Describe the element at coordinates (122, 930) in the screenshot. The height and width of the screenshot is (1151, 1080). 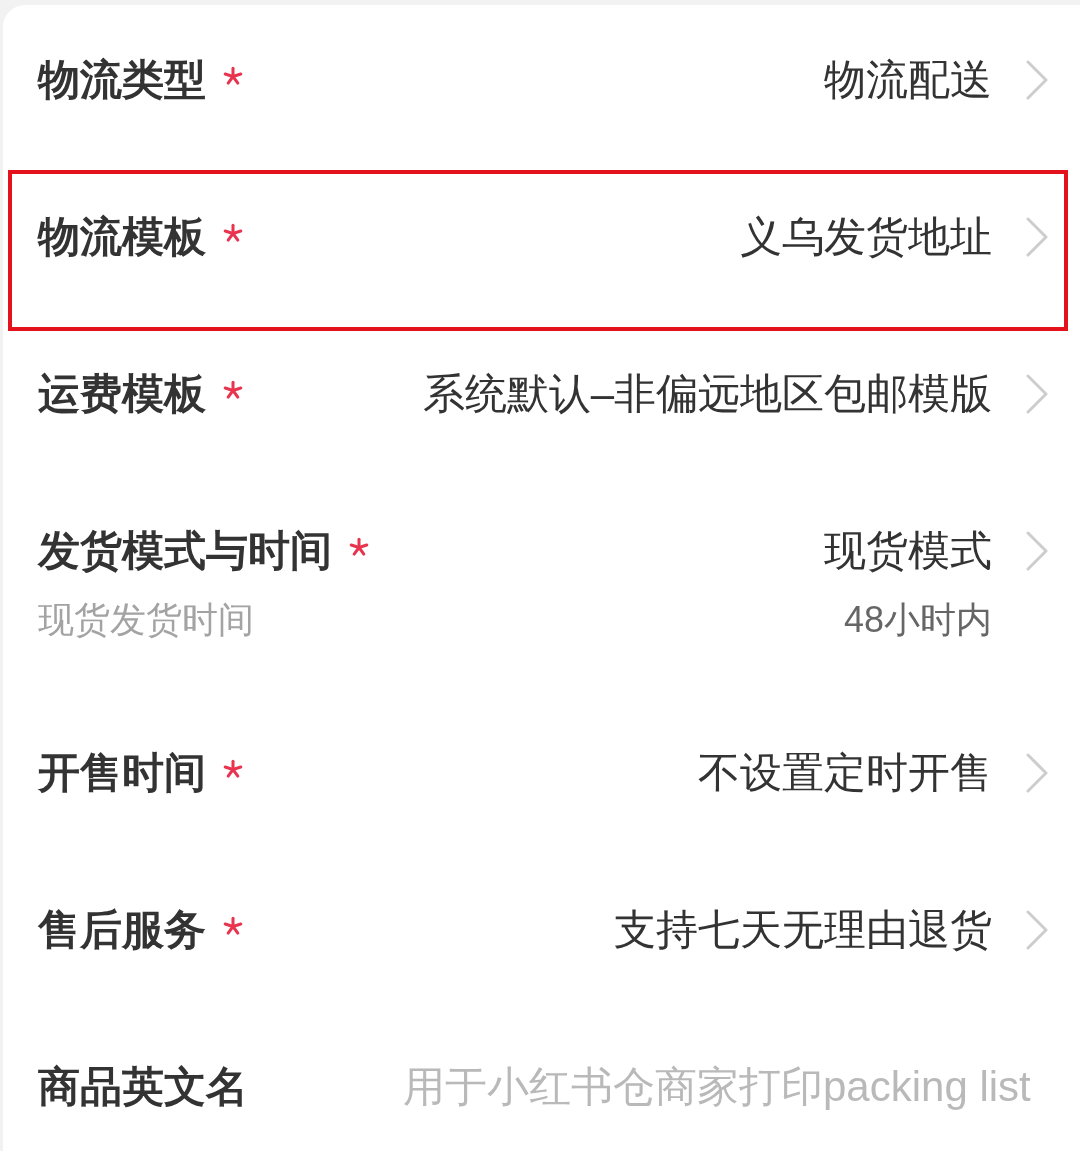
I see `field-label: 售后服务` at that location.